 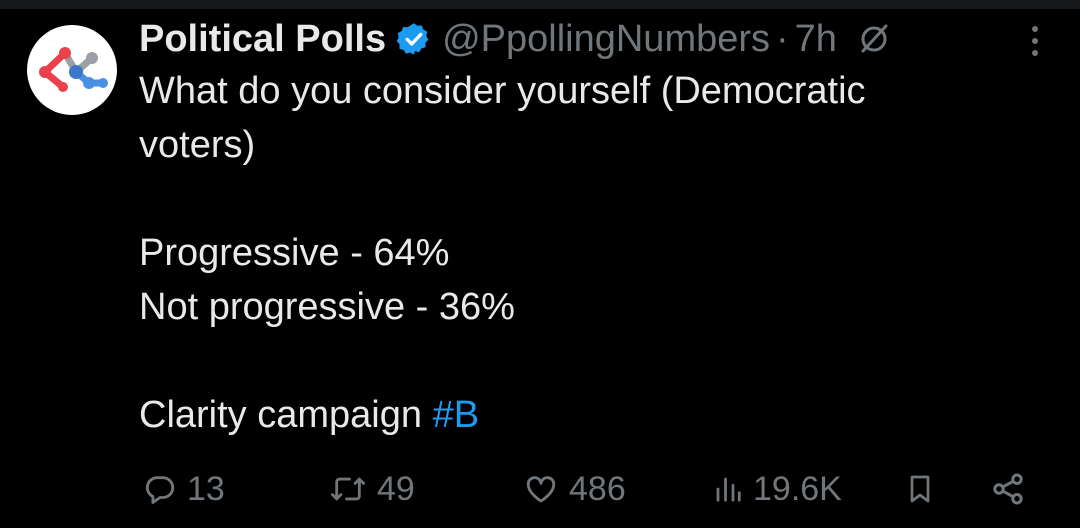 What do you see at coordinates (160, 489) in the screenshot?
I see `reply-icon` at bounding box center [160, 489].